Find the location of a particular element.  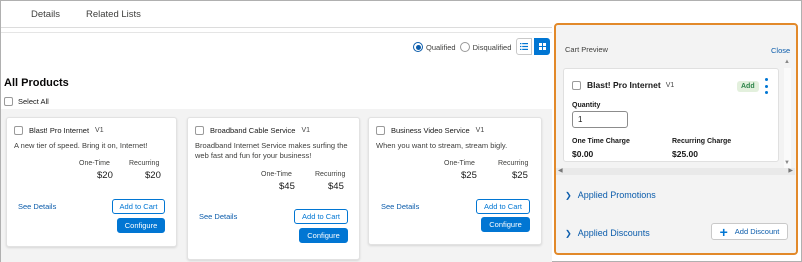

select-all-checkbox is located at coordinates (8, 101).